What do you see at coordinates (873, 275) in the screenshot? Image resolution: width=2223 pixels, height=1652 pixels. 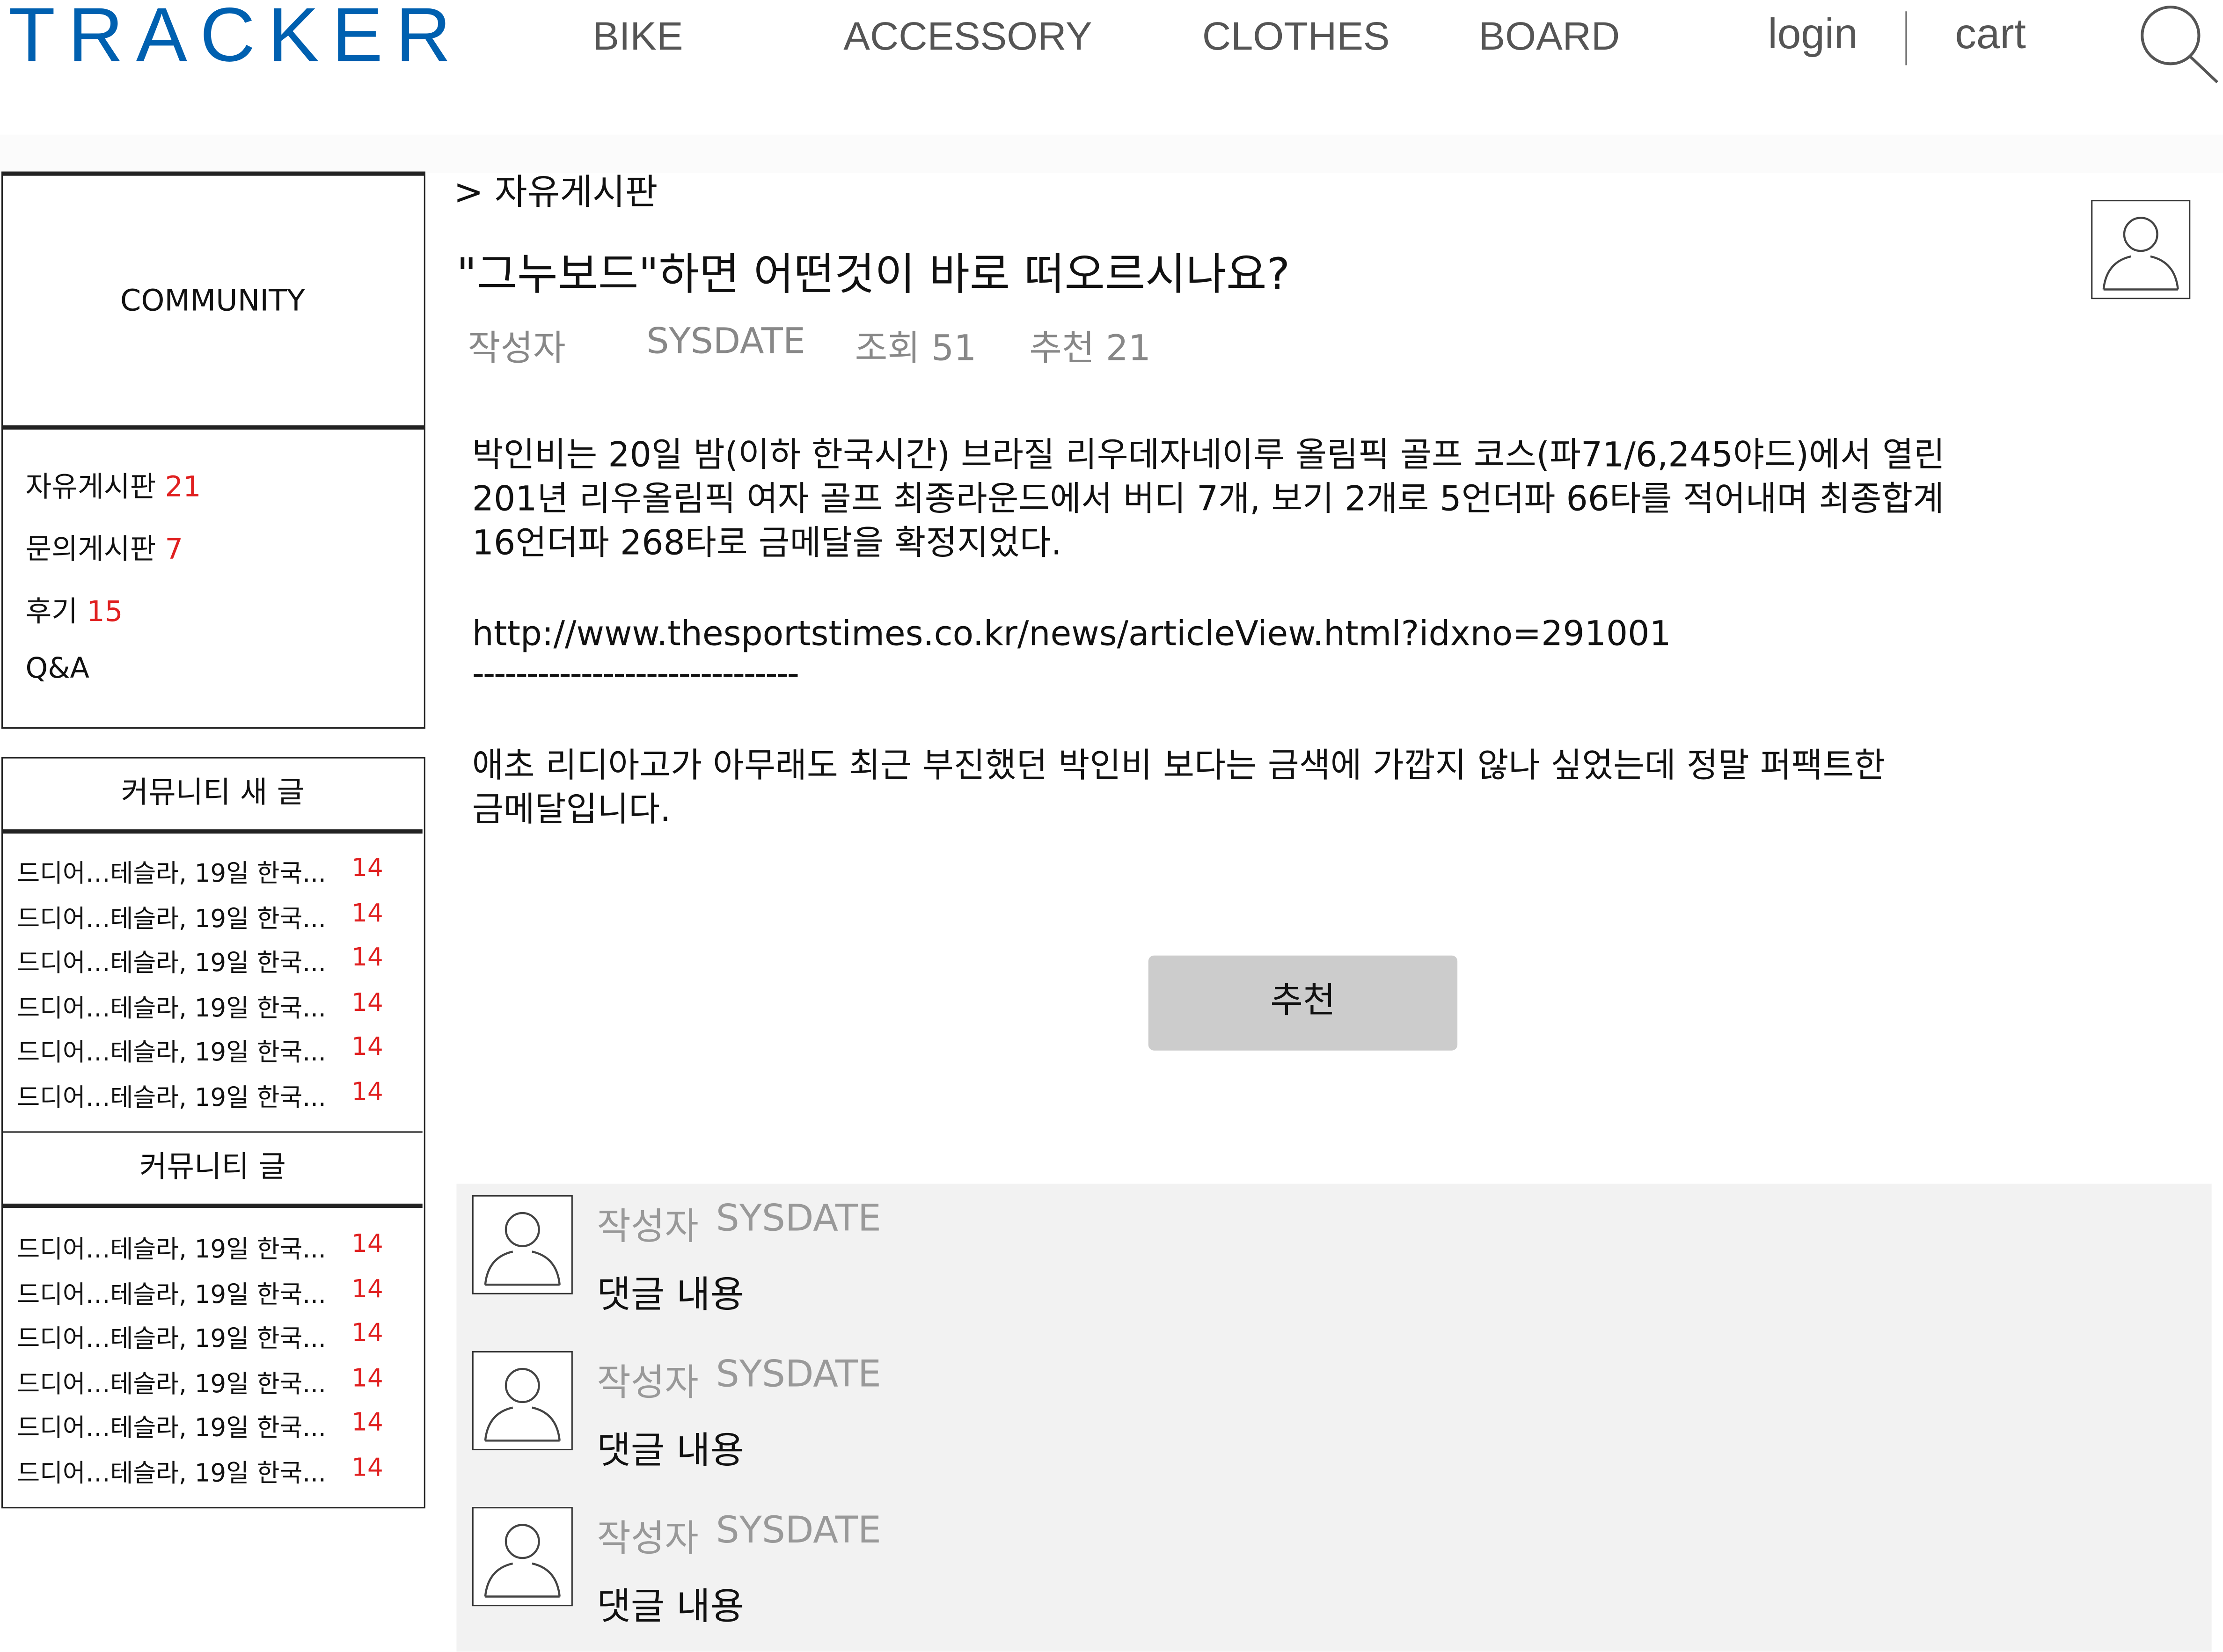 I see `post-title: "그누보드"하면 어떤것이 바로 떠오르시나요?` at bounding box center [873, 275].